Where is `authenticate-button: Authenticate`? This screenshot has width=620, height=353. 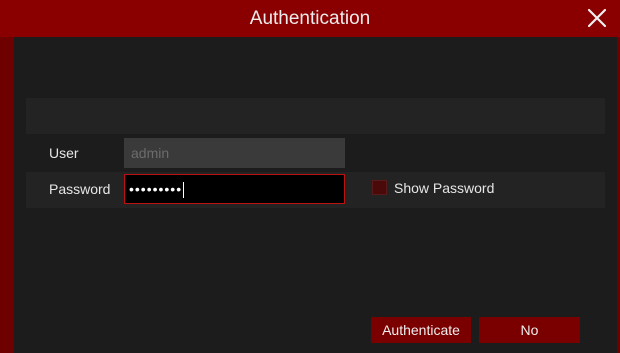 authenticate-button: Authenticate is located at coordinates (421, 330).